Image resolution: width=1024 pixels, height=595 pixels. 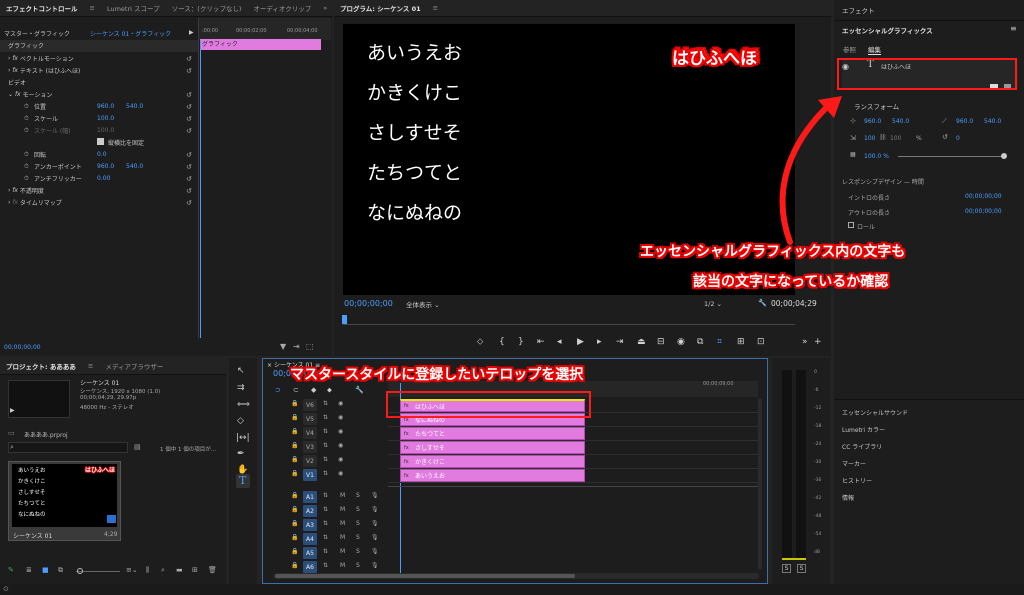 I want to click on vector-motion-row: › fx ベクトルモーション, so click(x=41, y=58).